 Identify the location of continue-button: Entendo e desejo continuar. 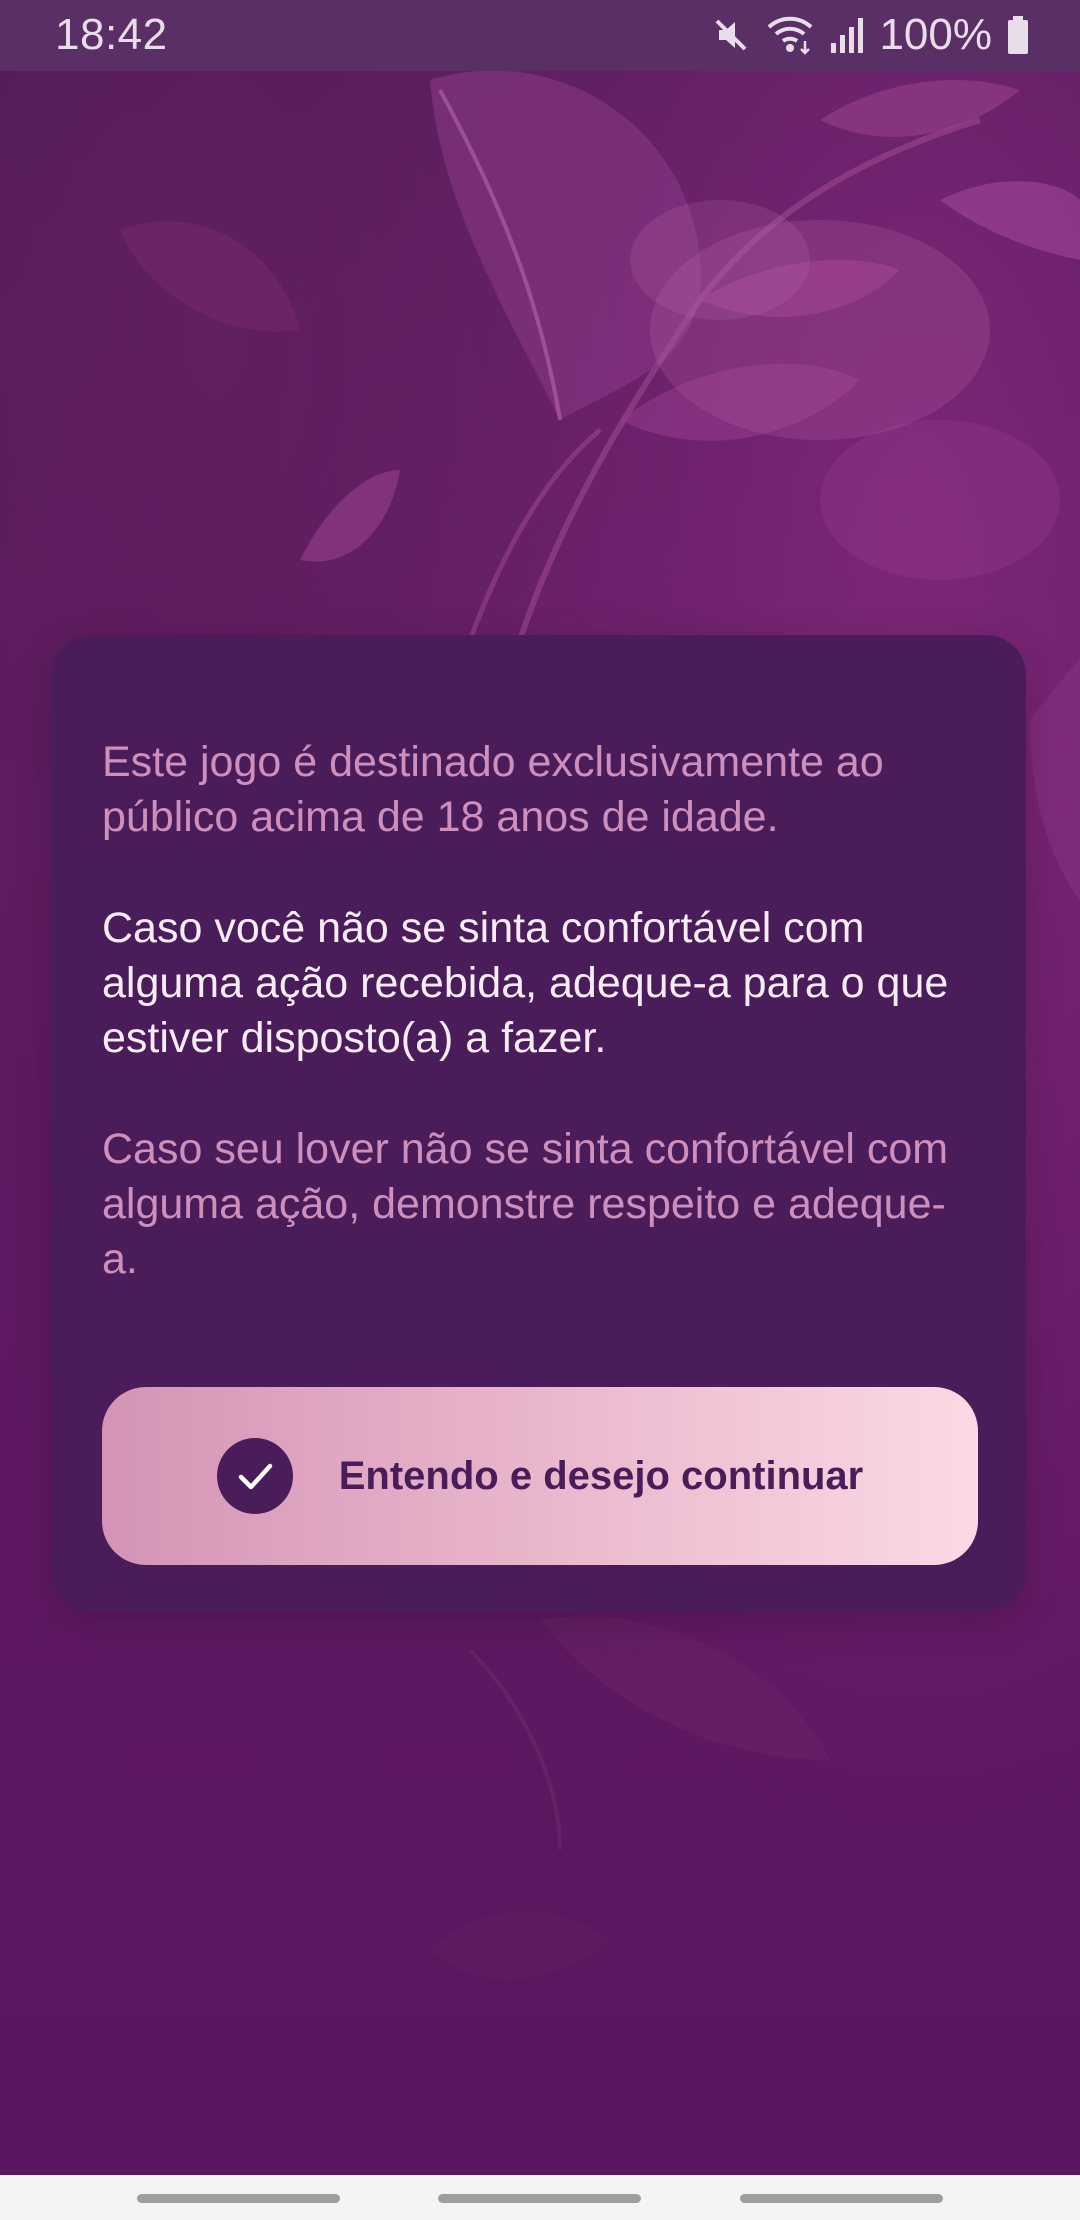
(540, 1476).